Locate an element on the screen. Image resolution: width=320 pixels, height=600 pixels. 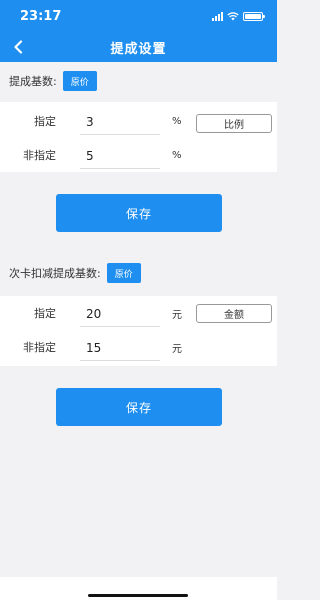
battery-icon is located at coordinates (254, 16).